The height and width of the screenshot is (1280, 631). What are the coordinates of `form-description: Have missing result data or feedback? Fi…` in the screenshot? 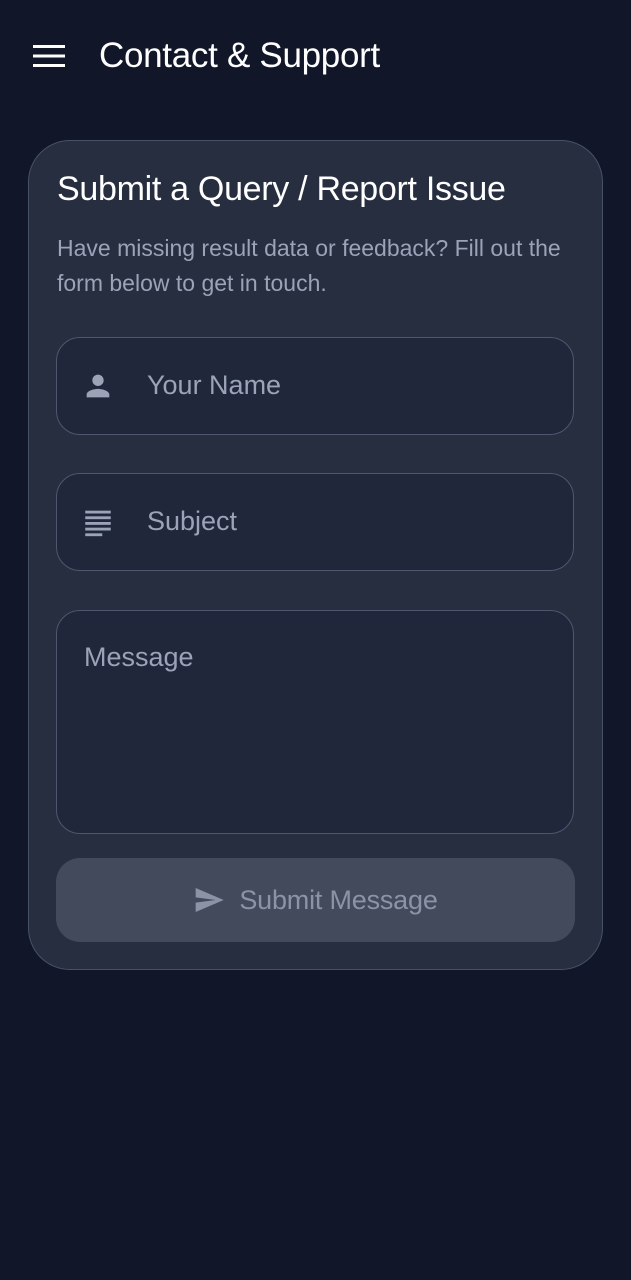 It's located at (309, 265).